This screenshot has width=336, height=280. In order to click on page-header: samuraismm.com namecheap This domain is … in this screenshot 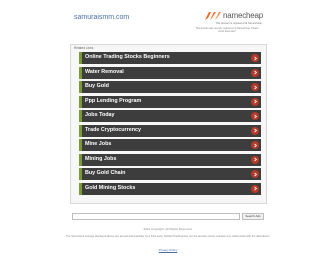, I will do `click(170, 23)`.